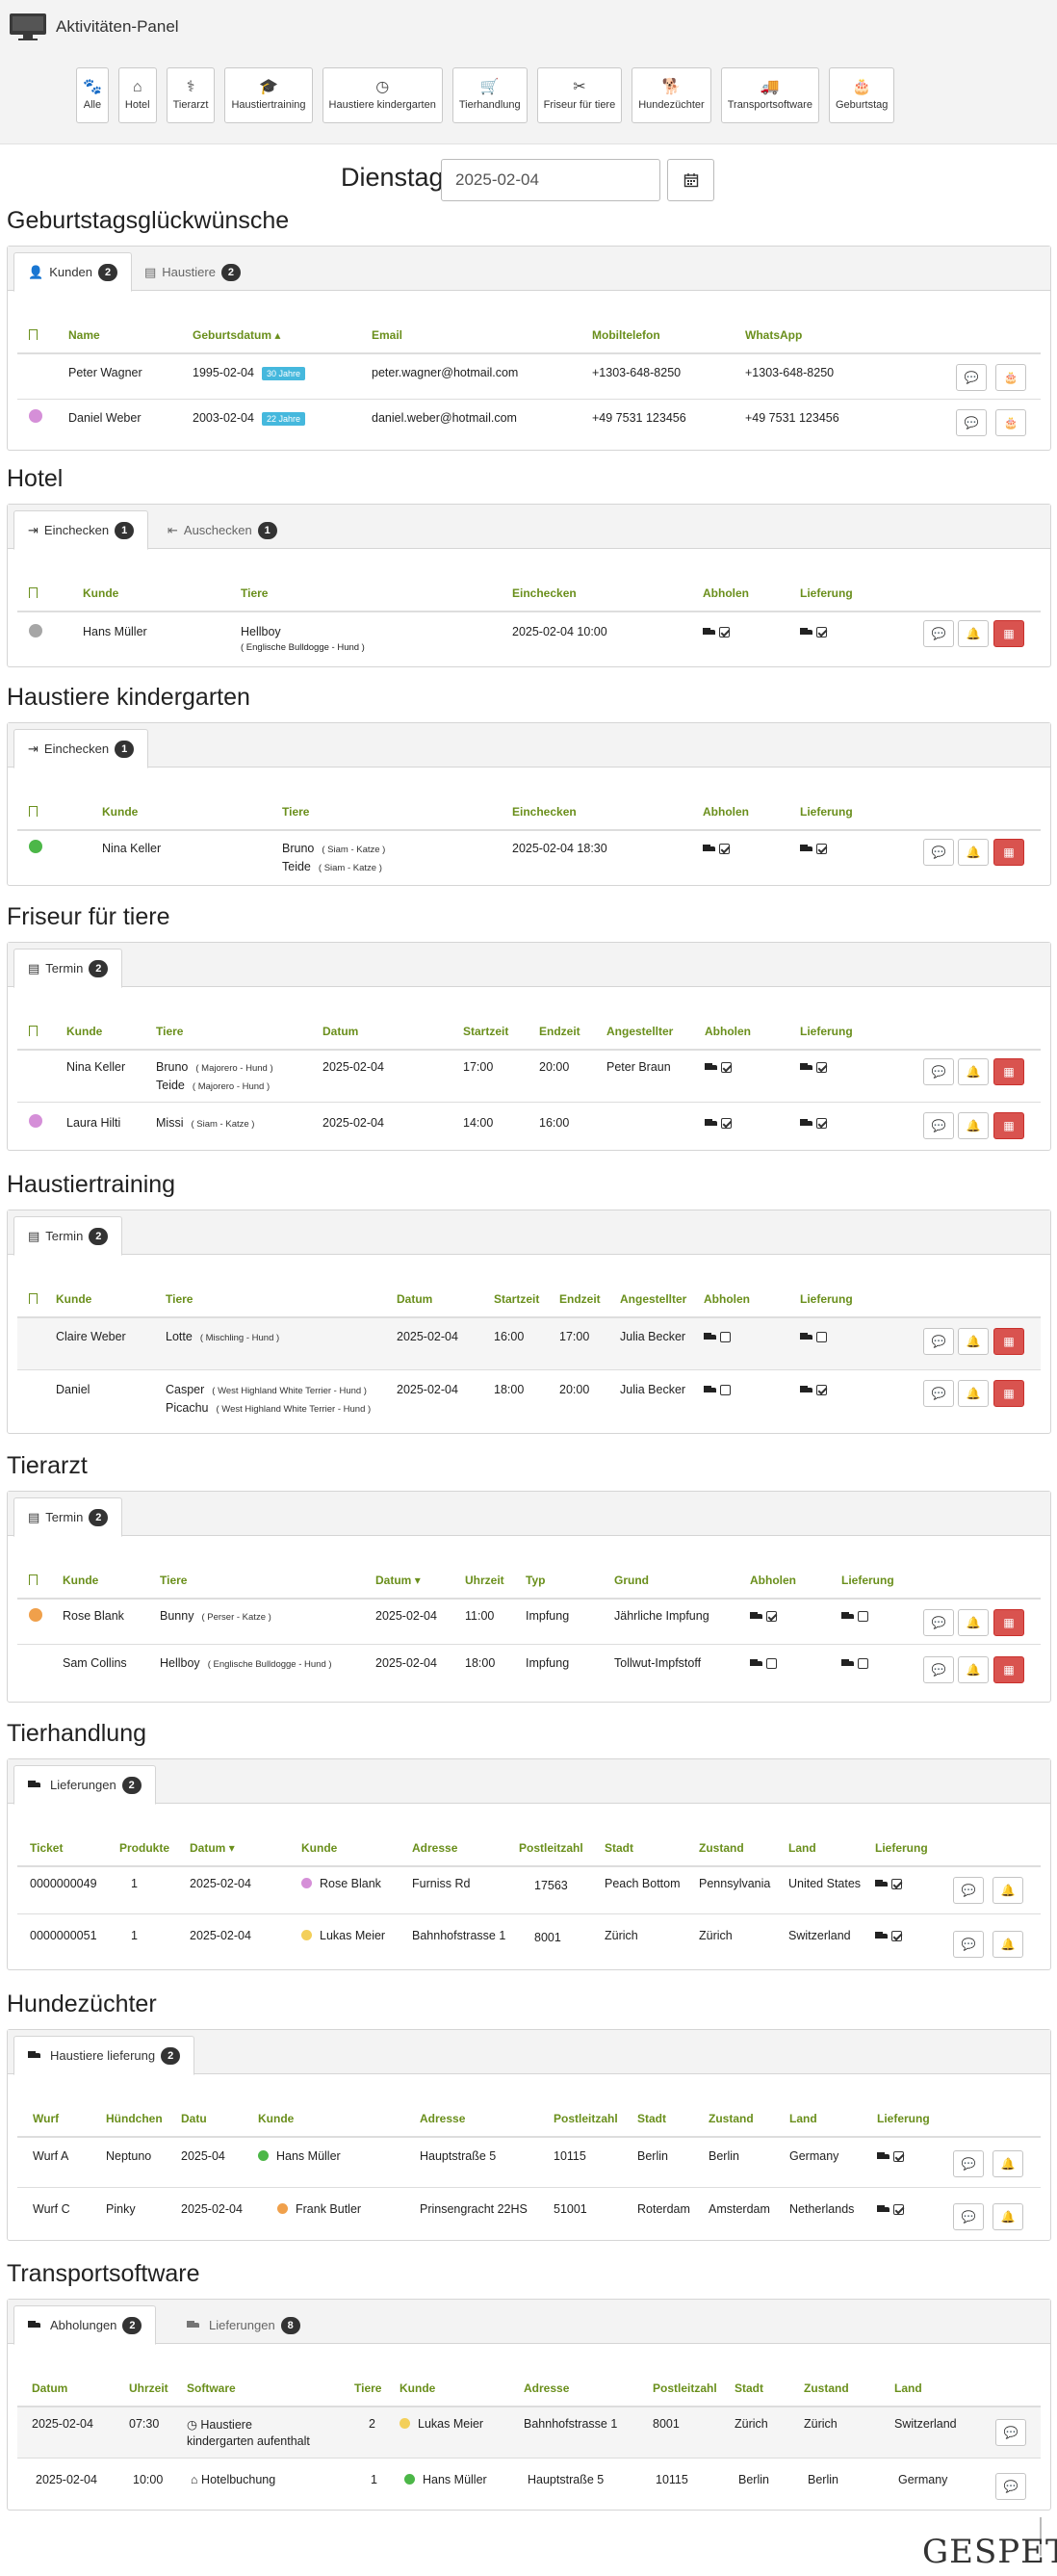 This screenshot has height=2576, width=1057. Describe the element at coordinates (243, 2325) in the screenshot. I see `tab-deliveries: Lieferungen 8` at that location.